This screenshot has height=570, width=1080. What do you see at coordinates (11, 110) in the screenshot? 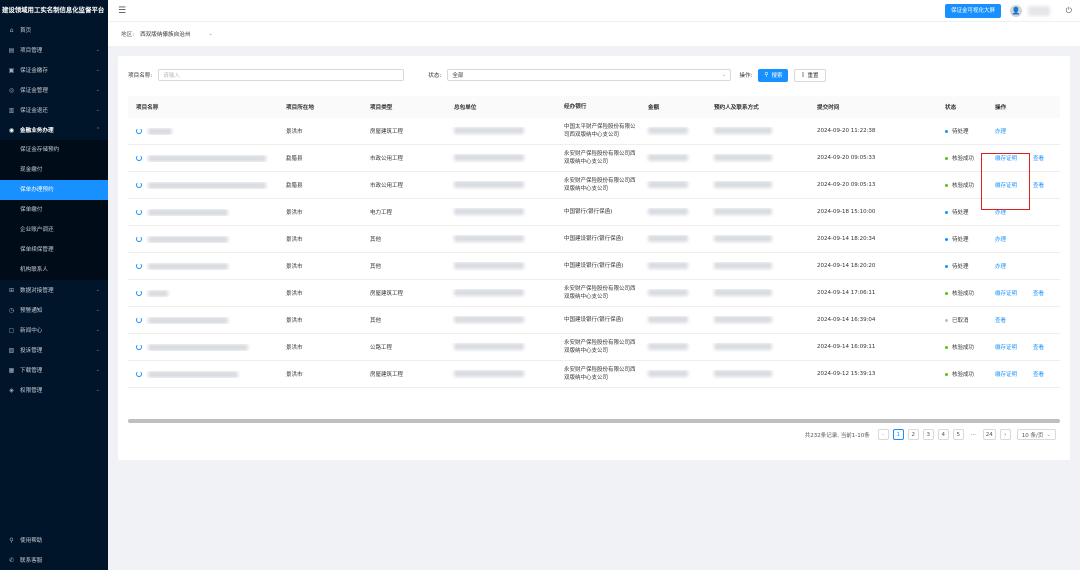
I see `refund-icon: ▥` at bounding box center [11, 110].